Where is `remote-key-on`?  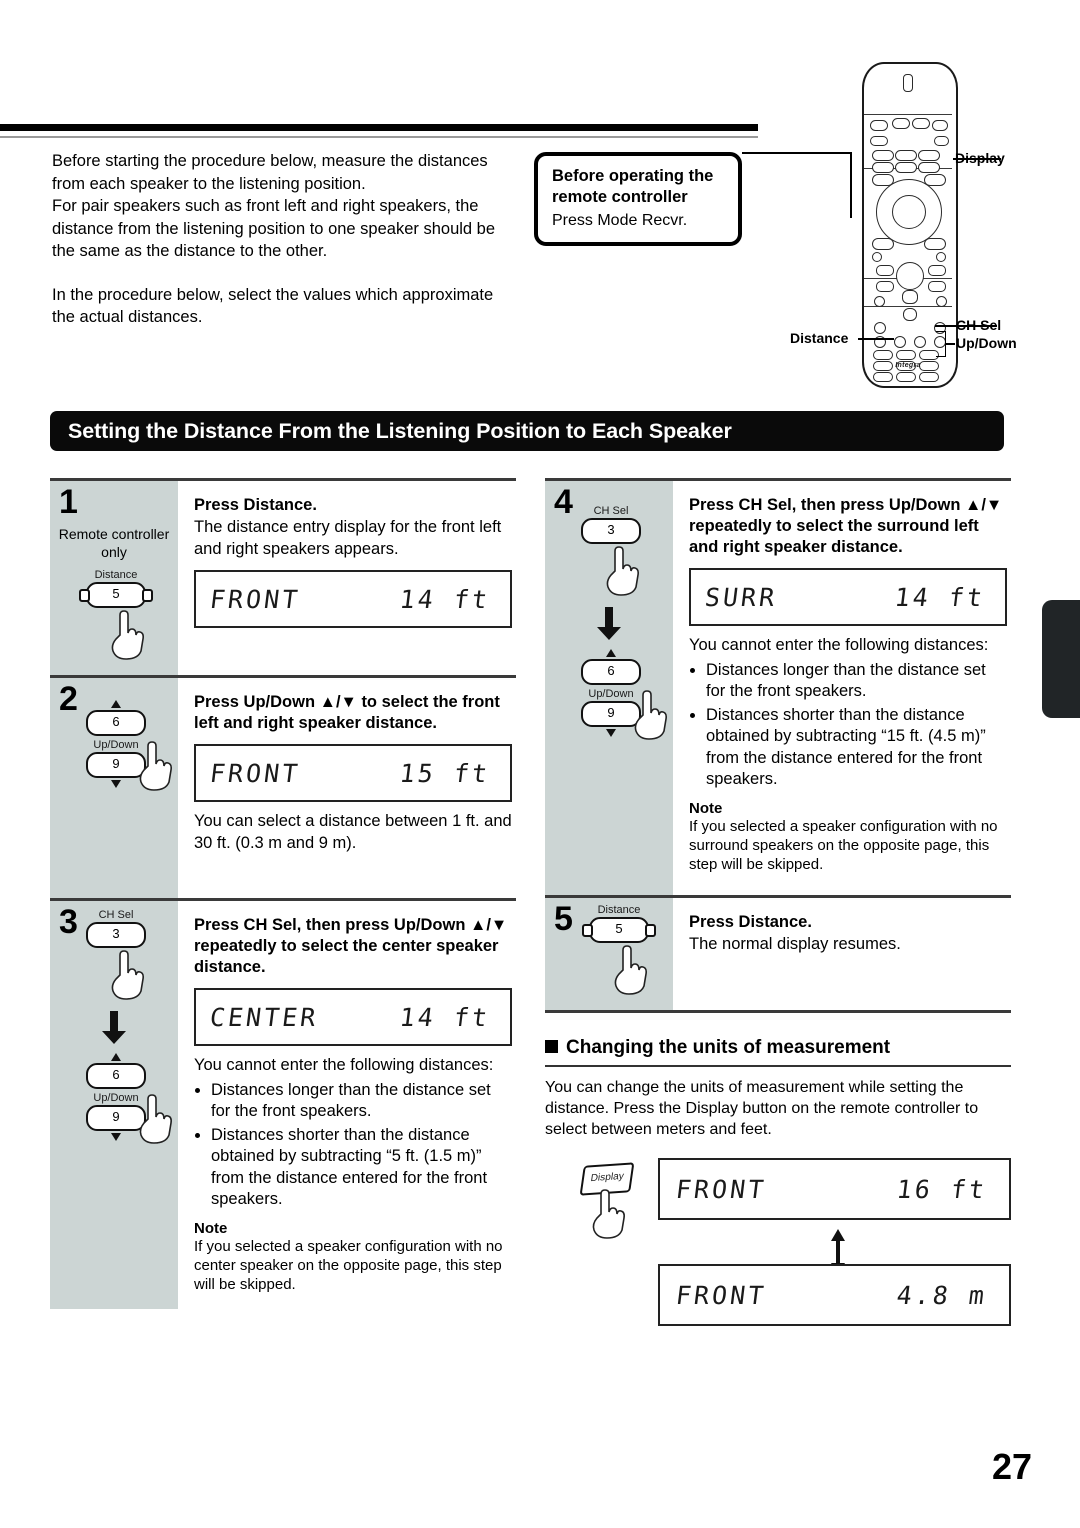 remote-key-on is located at coordinates (901, 123).